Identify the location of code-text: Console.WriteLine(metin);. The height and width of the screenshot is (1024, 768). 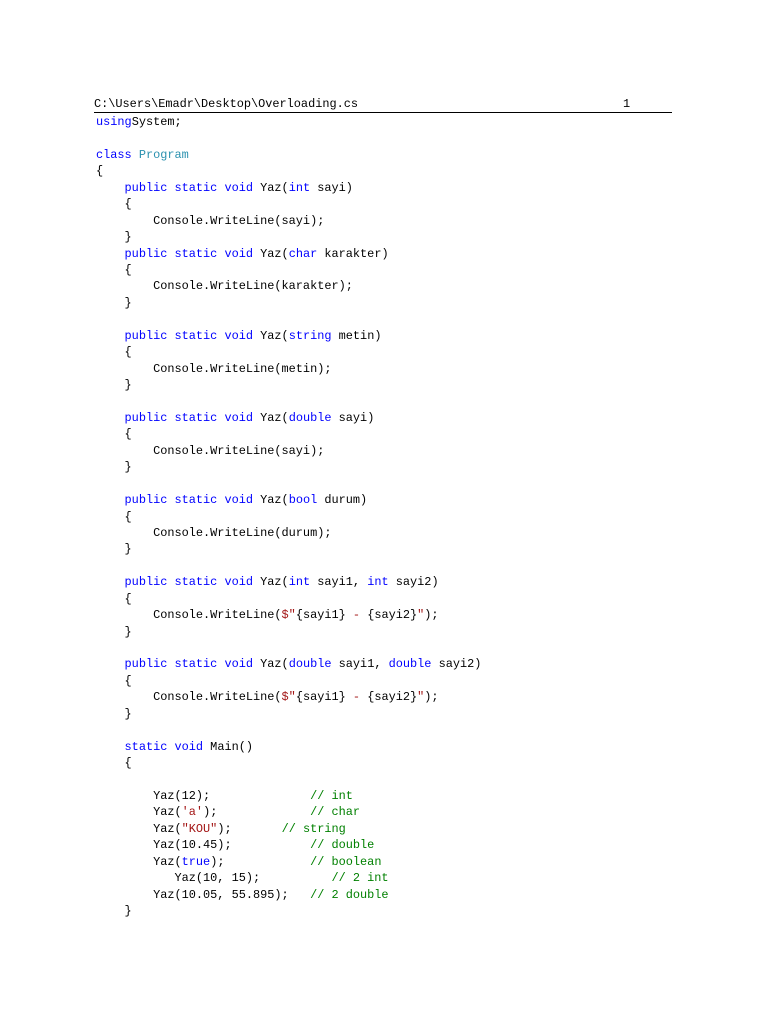
(214, 368).